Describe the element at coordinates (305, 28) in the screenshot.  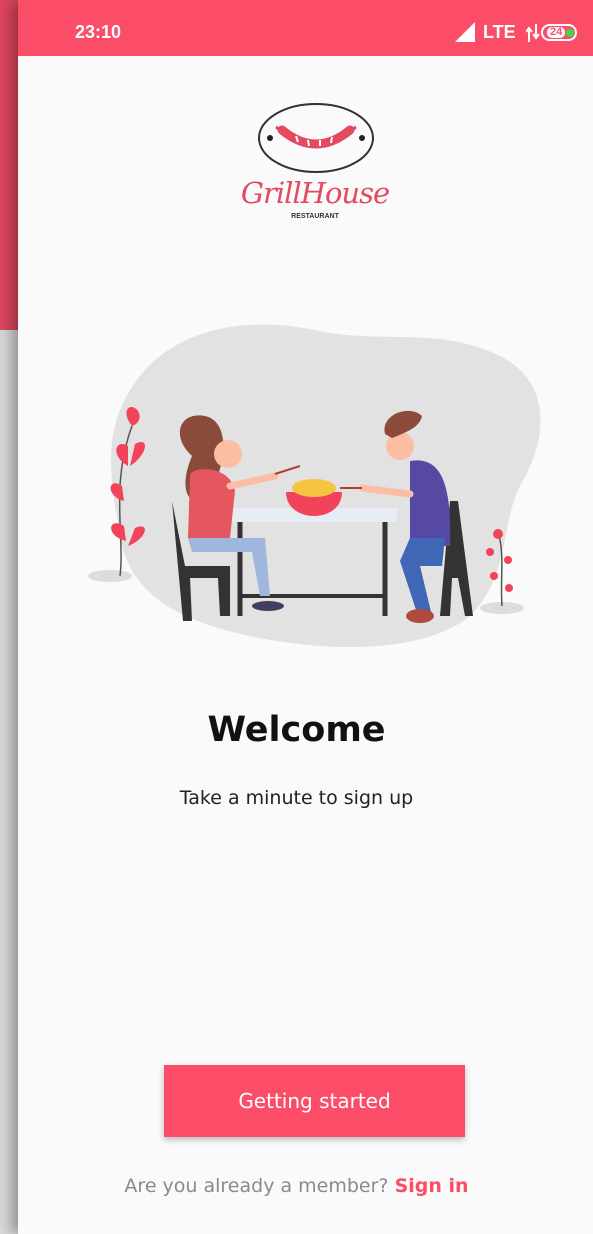
I see `status-bar: 23:10 LTE 24` at that location.